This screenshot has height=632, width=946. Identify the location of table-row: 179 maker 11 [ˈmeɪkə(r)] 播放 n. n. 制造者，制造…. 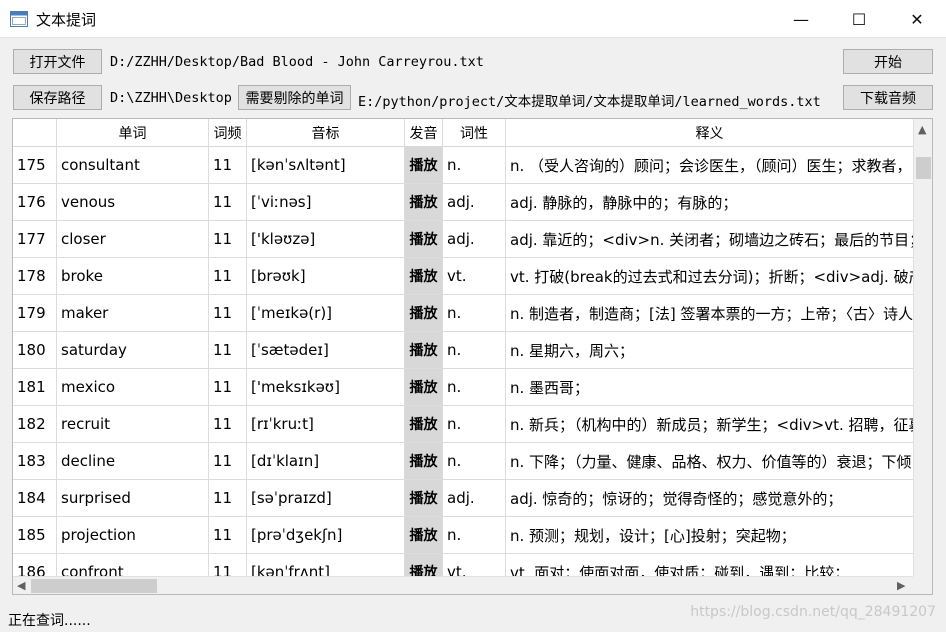
(463, 313).